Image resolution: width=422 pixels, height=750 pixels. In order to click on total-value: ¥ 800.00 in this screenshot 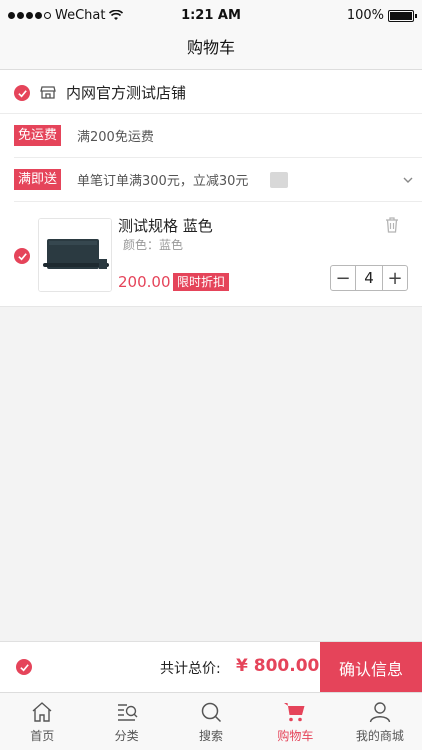, I will do `click(278, 666)`.